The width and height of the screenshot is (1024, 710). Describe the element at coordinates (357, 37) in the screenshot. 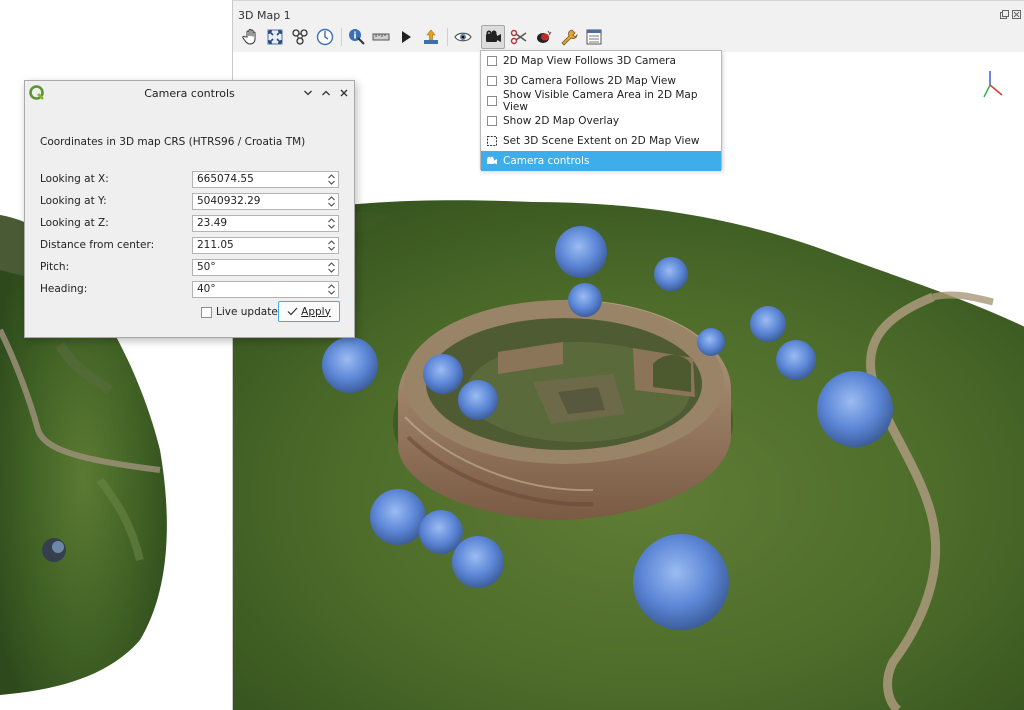

I see `info-icon: i` at that location.